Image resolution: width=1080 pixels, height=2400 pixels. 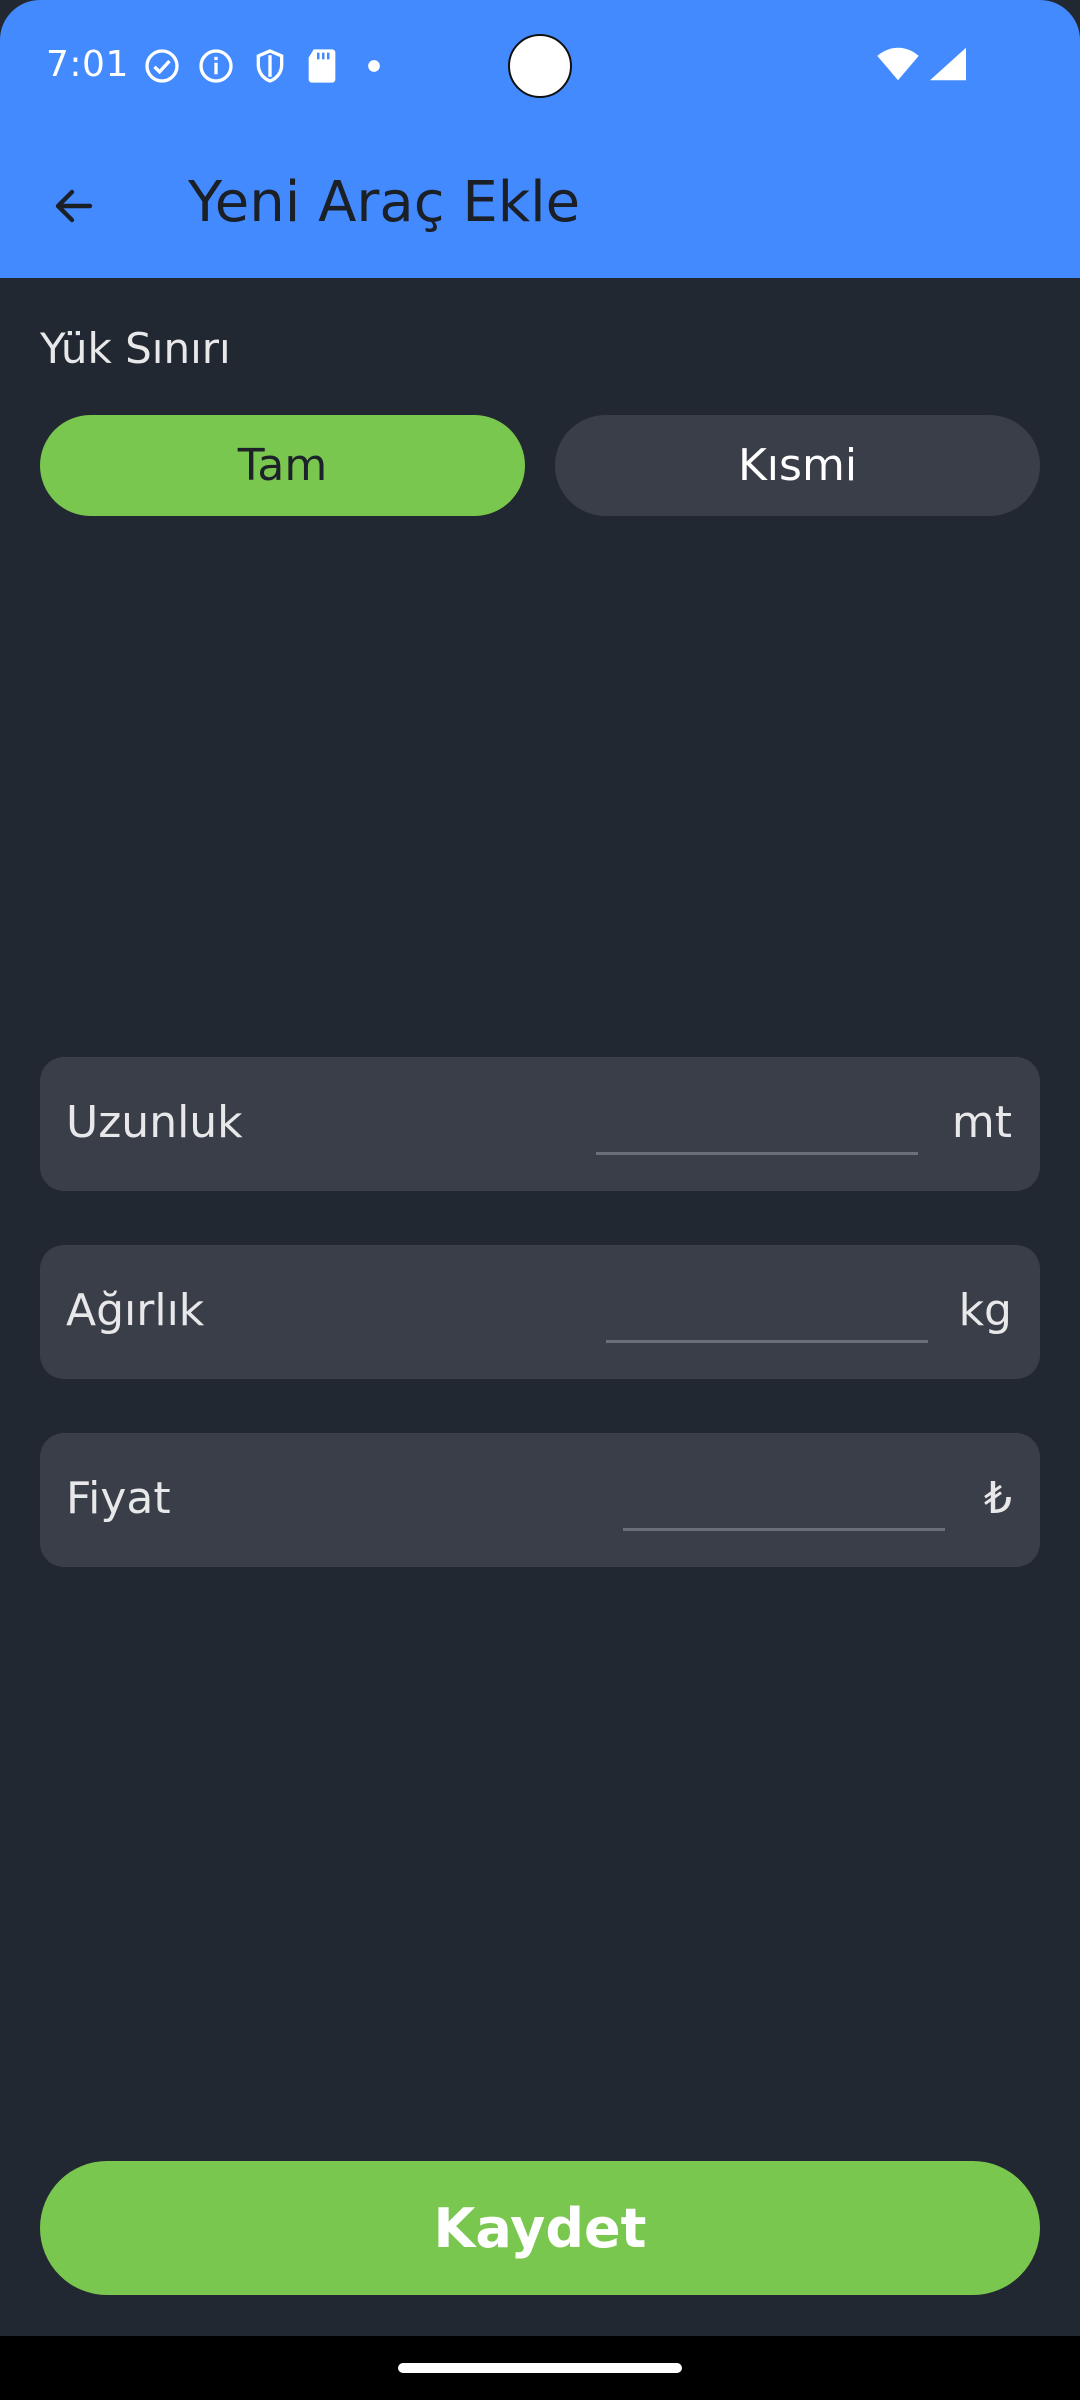 What do you see at coordinates (540, 1124) in the screenshot?
I see `length-field: Uzunluk mt` at bounding box center [540, 1124].